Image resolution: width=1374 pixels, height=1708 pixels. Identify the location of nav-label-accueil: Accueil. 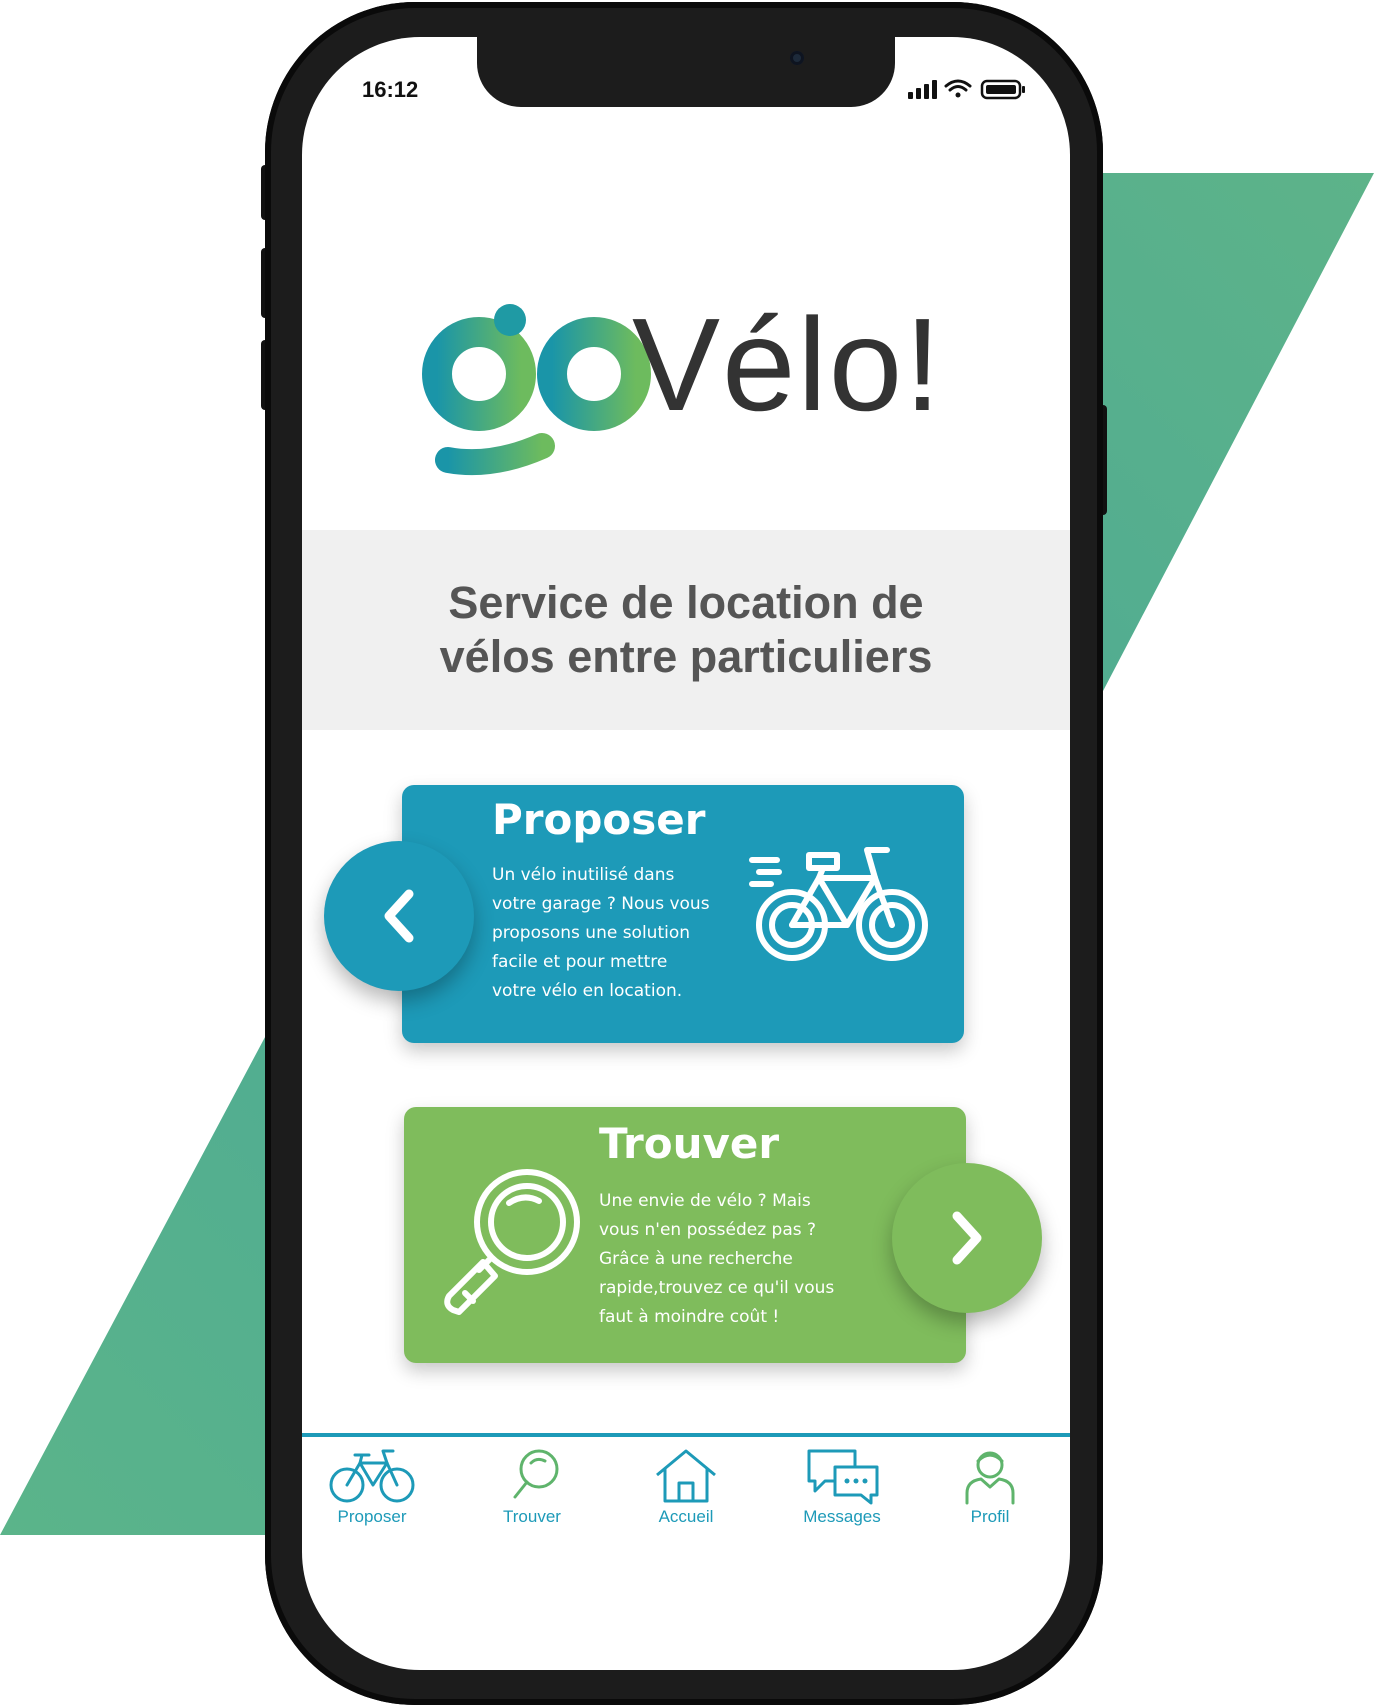
(686, 1516).